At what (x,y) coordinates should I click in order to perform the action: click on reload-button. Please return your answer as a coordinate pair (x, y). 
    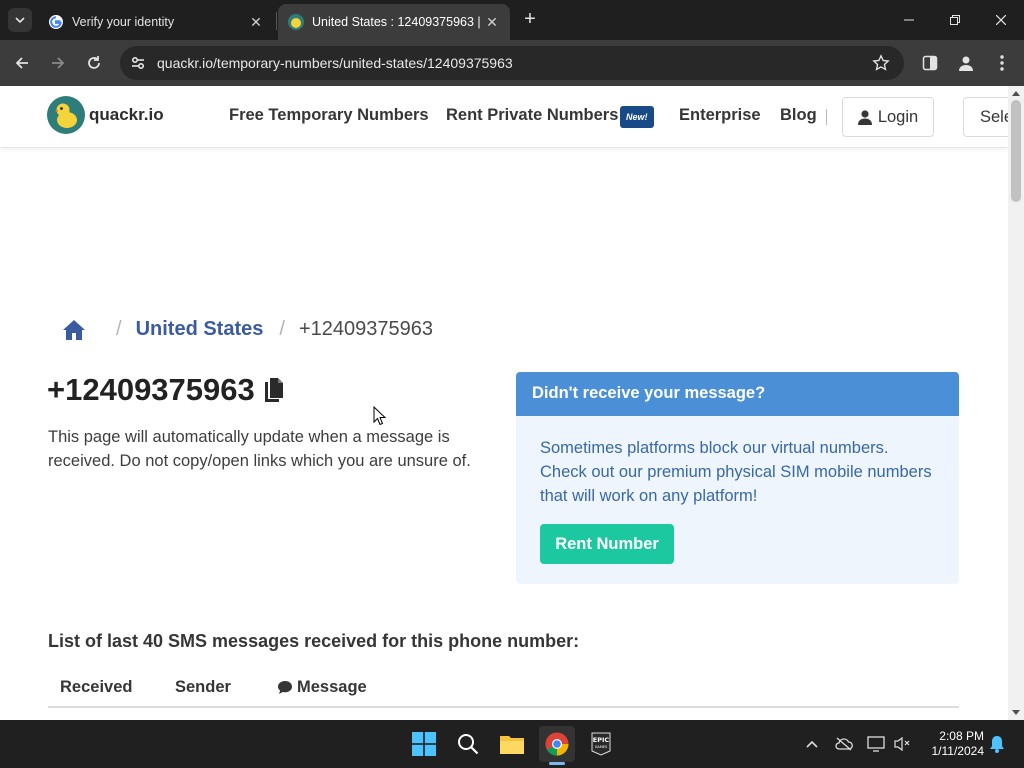
    Looking at the image, I should click on (94, 63).